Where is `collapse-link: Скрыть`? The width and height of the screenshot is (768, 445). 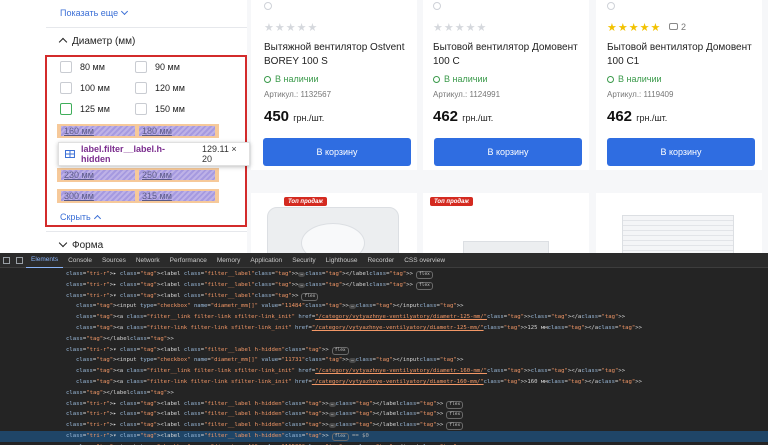
collapse-link: Скрыть is located at coordinates (80, 217).